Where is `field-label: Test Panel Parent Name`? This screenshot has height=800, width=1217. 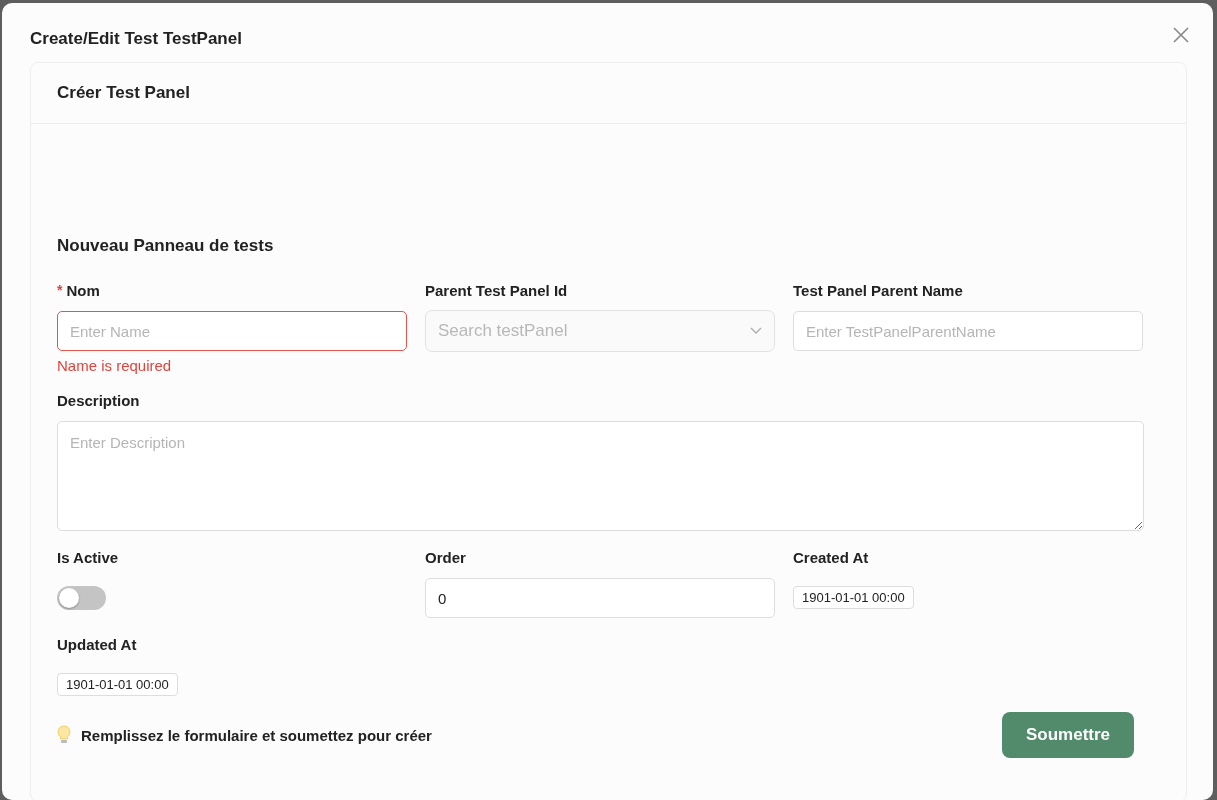 field-label: Test Panel Parent Name is located at coordinates (878, 290).